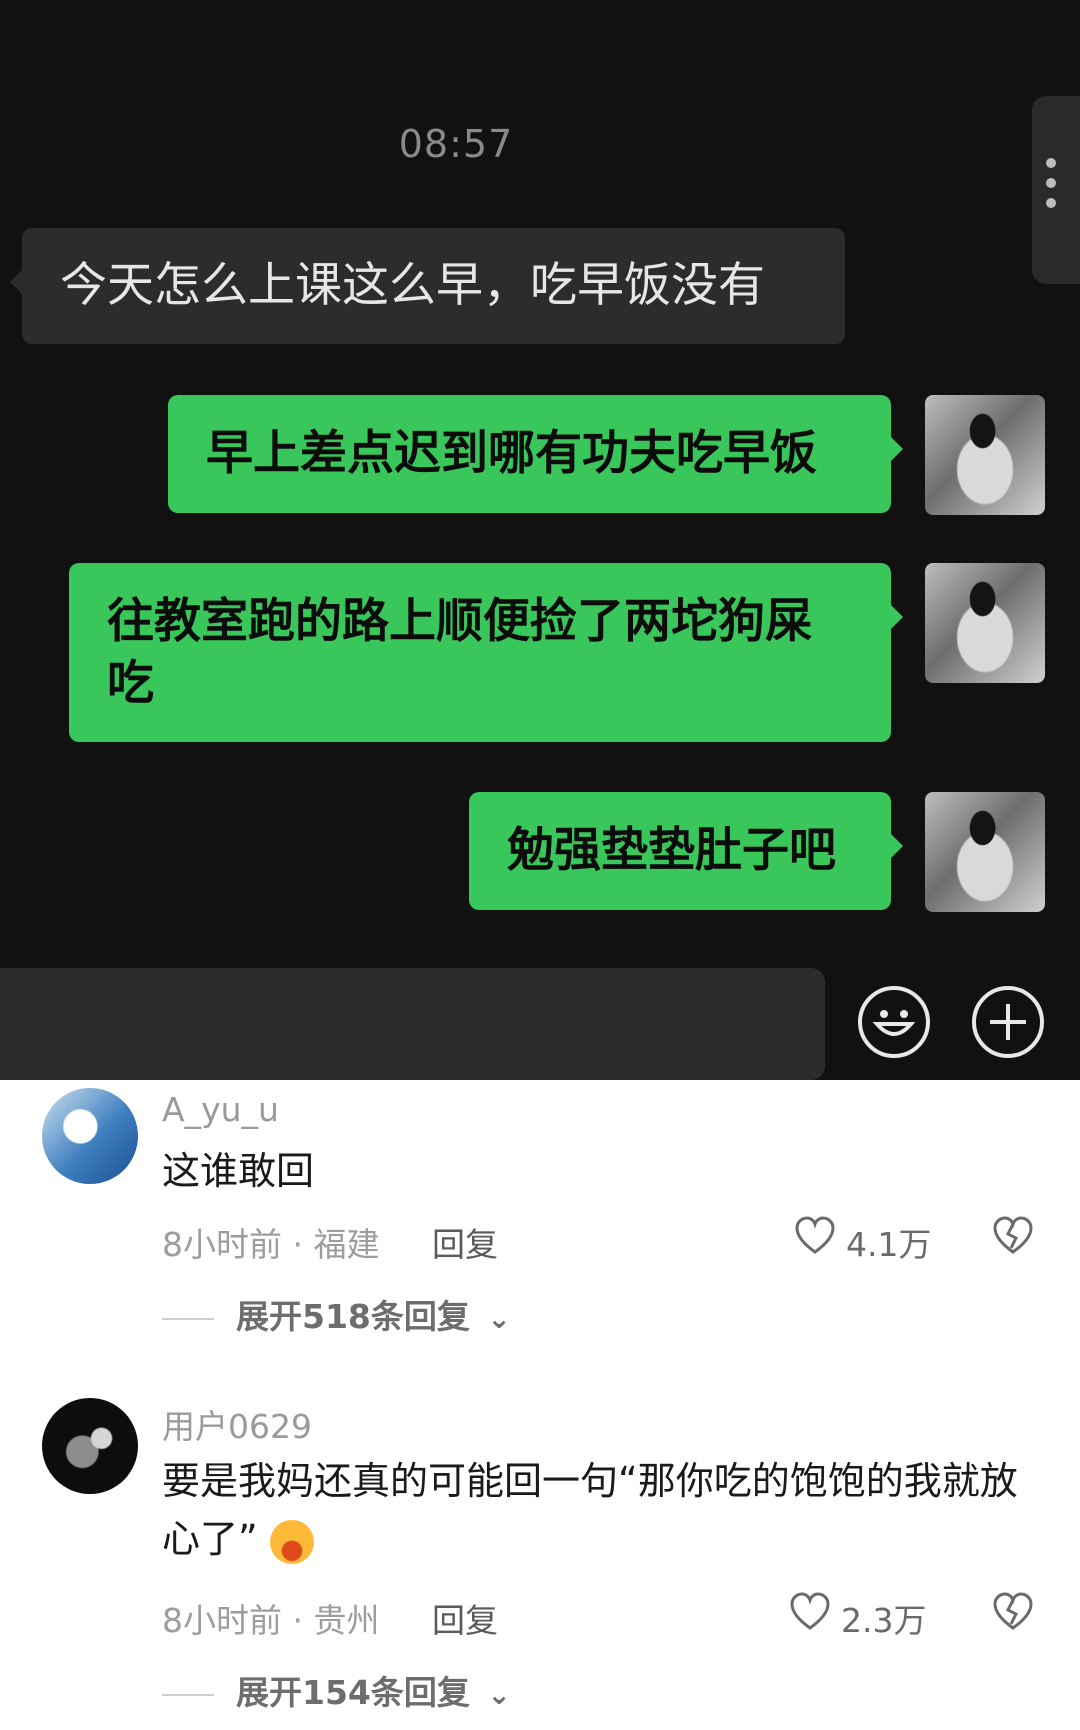  Describe the element at coordinates (412, 285) in the screenshot. I see `message-text: 今天怎么上课这么早，吃早饭没有` at that location.